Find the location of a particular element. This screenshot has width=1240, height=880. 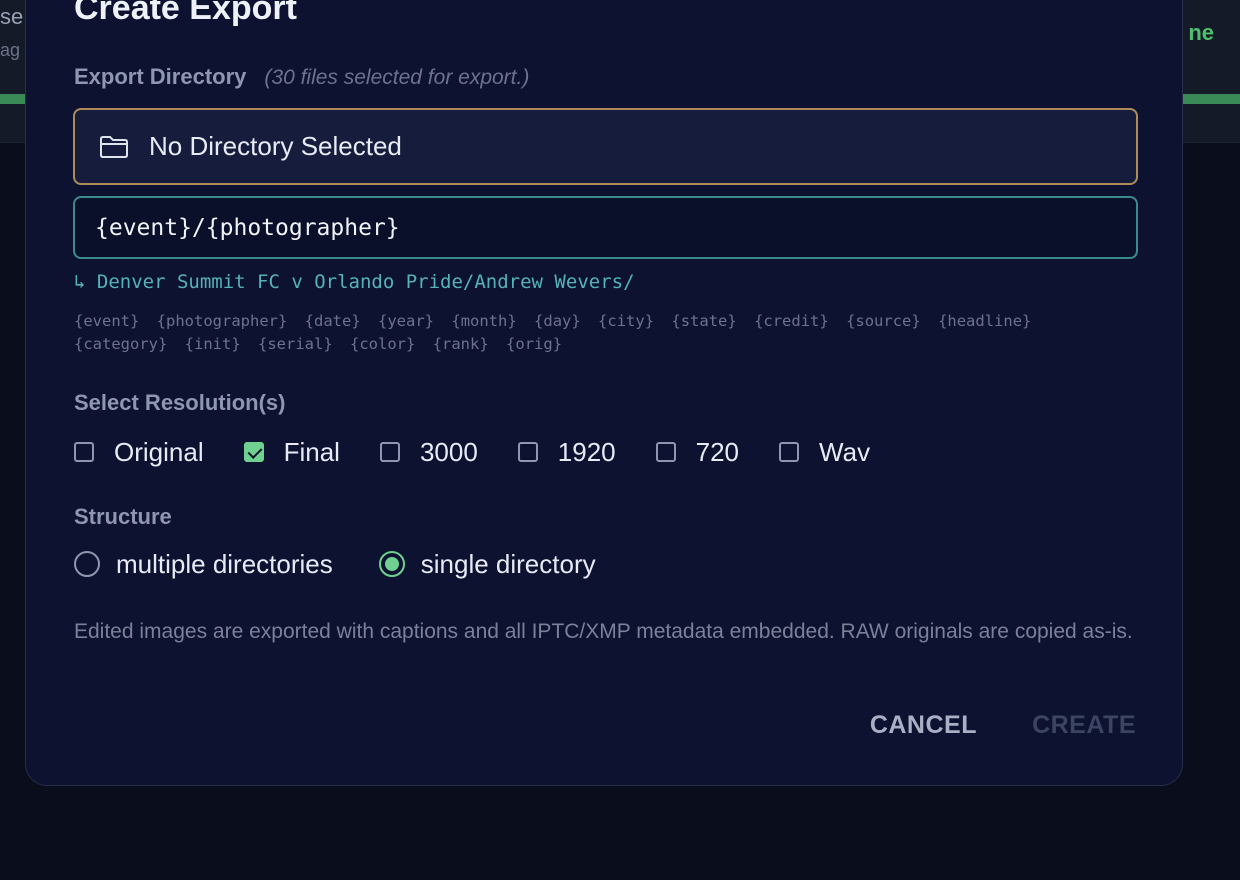

token-chip: {credit} is located at coordinates (791, 321).